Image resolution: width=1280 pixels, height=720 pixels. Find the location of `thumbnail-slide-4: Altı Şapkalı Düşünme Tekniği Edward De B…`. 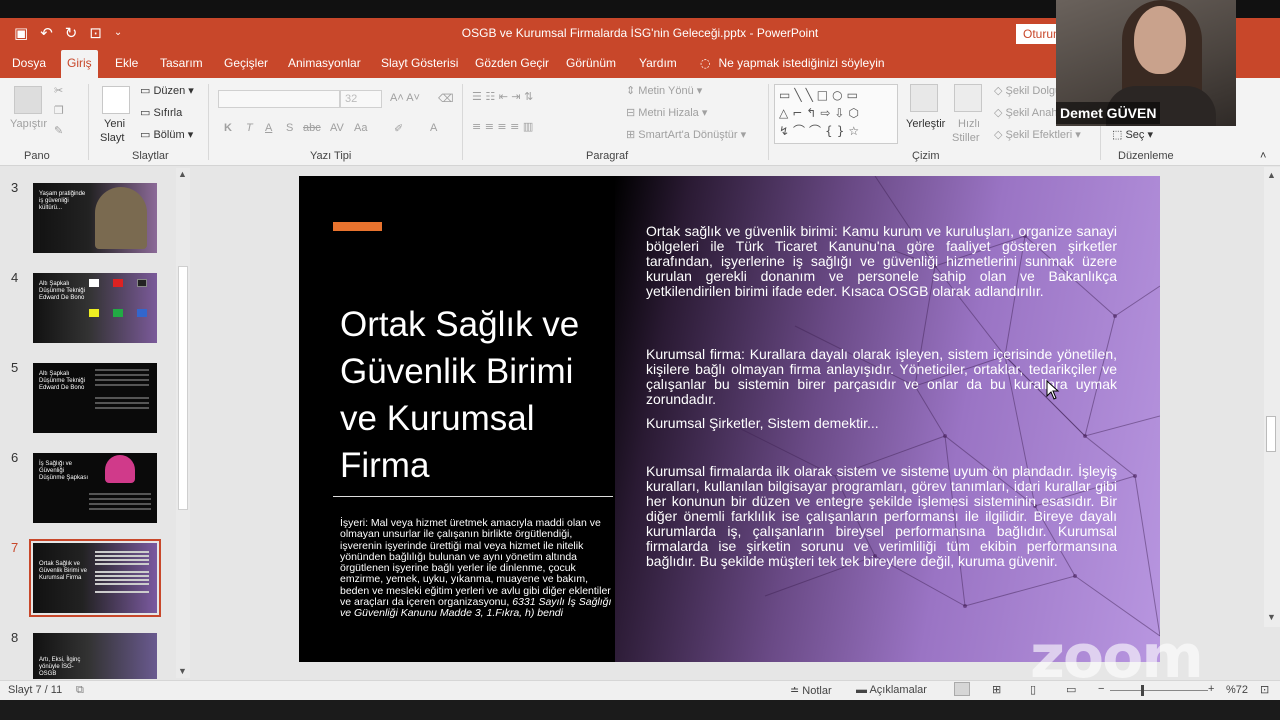

thumbnail-slide-4: Altı Şapkalı Düşünme Tekniği Edward De B… is located at coordinates (95, 308).